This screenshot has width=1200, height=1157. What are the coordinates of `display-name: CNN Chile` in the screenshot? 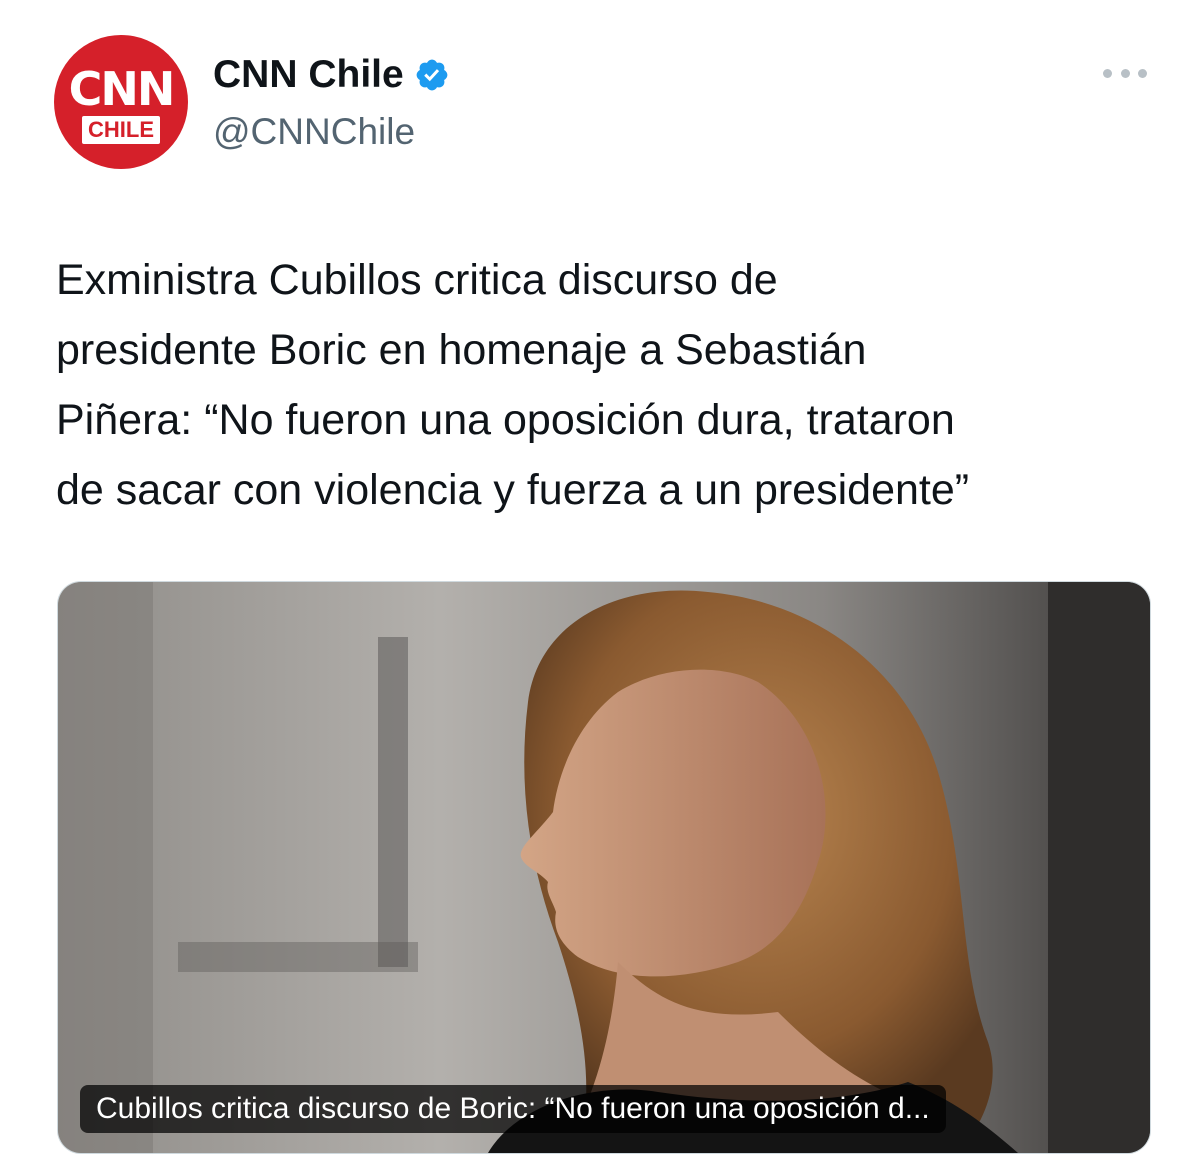 It's located at (308, 75).